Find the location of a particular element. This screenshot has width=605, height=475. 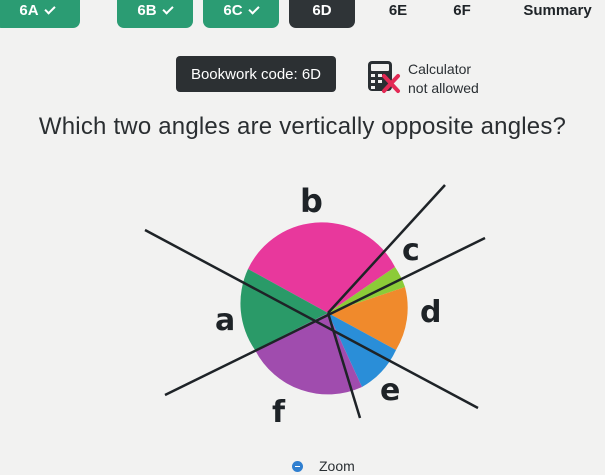

tab-summary: Summary is located at coordinates (557, 14).